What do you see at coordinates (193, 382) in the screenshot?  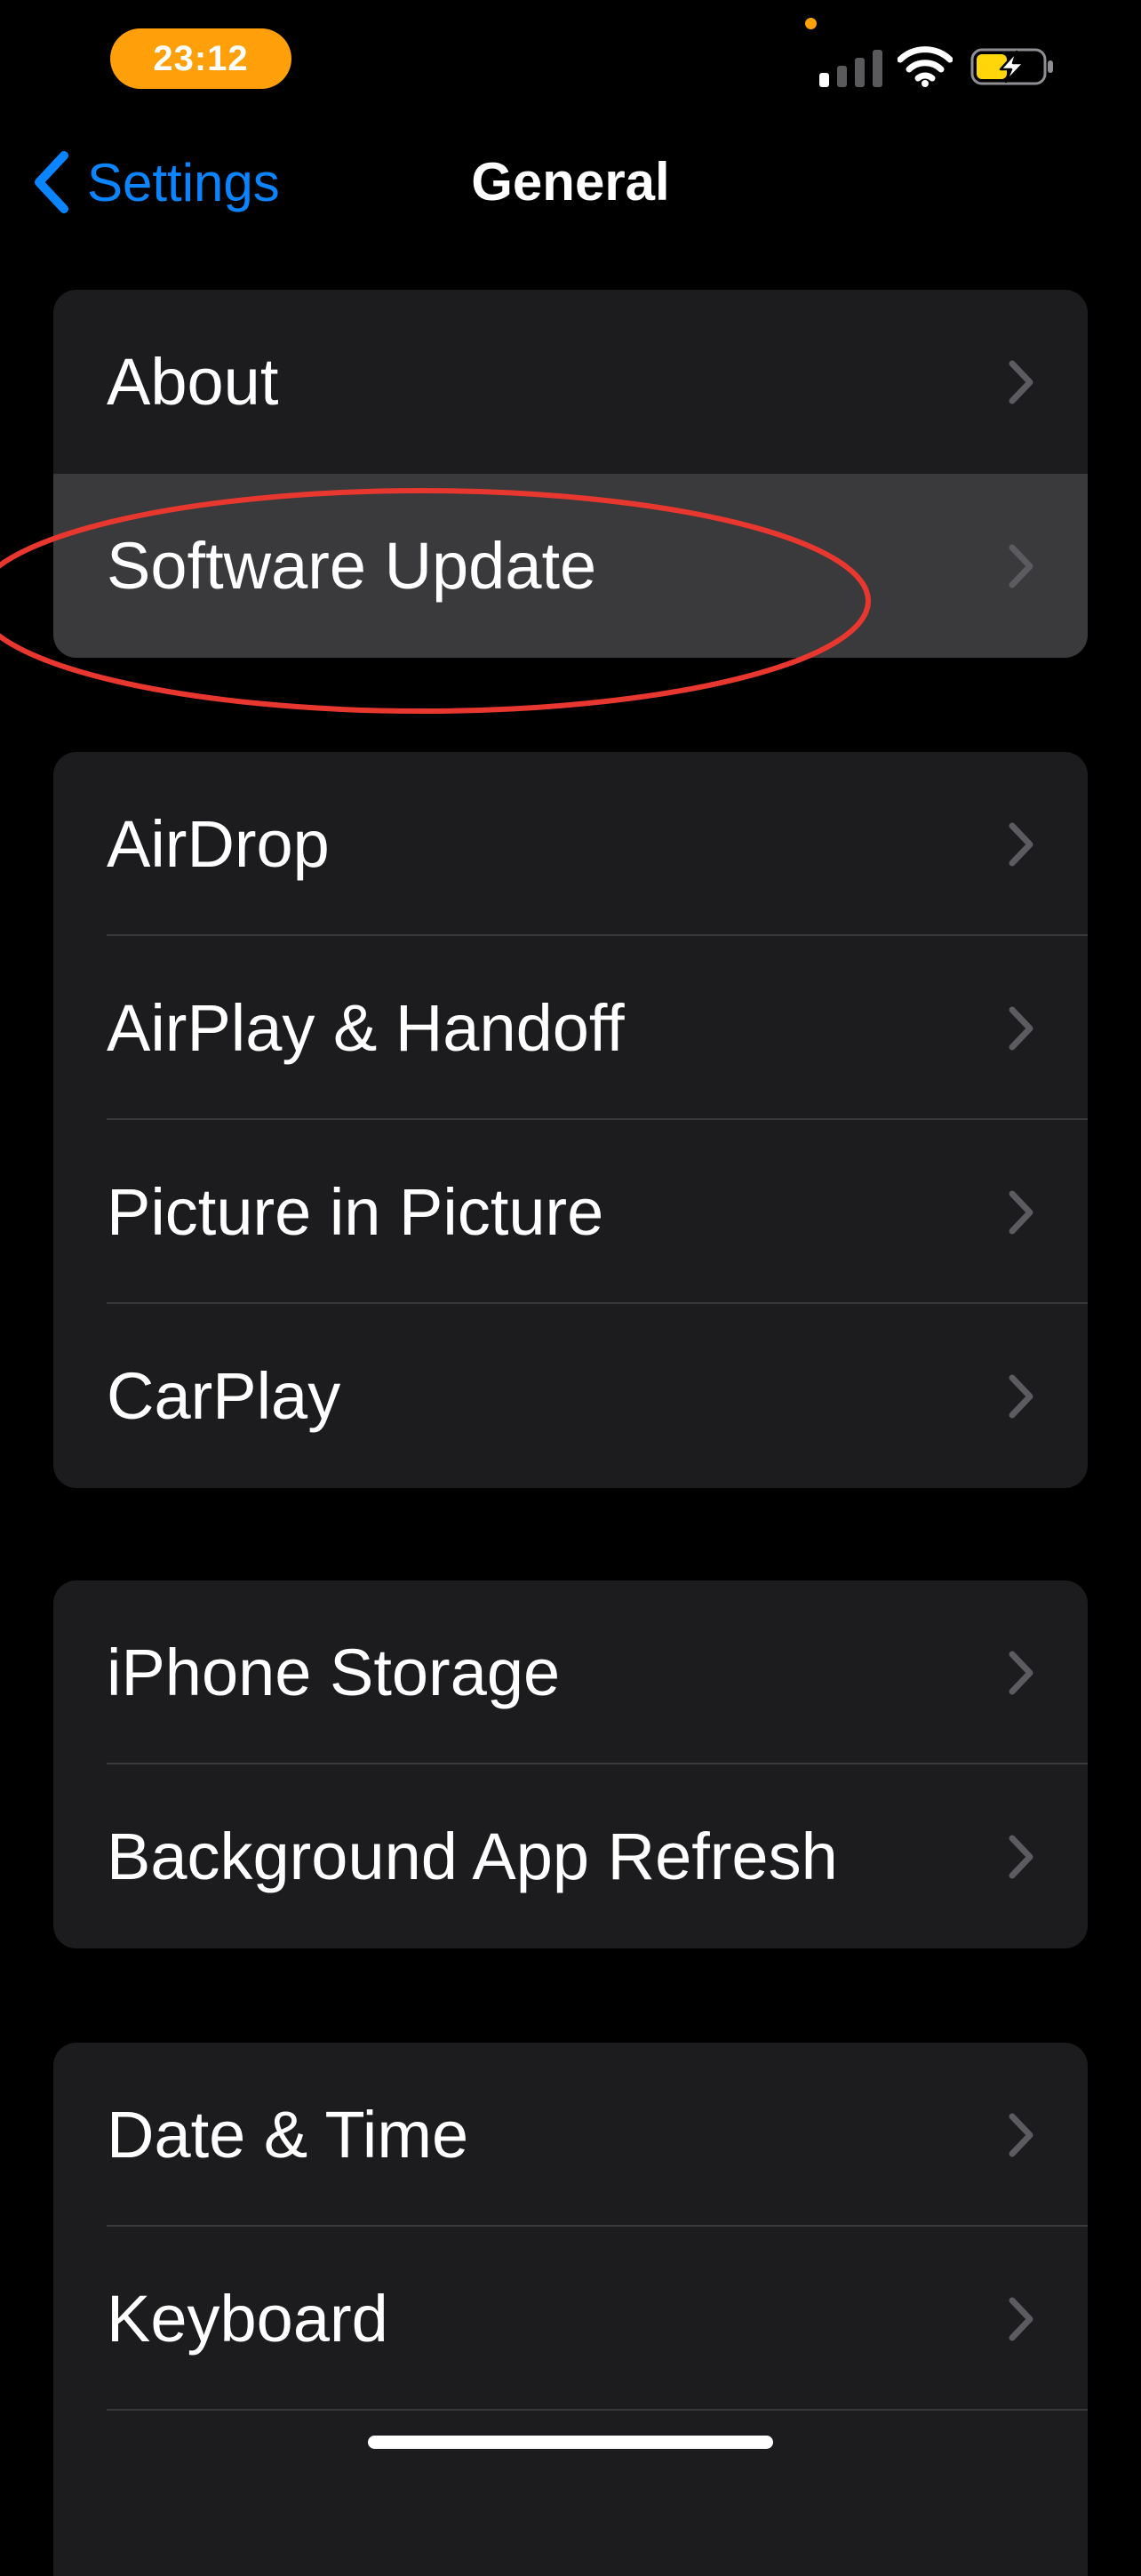 I see `row-label: About` at bounding box center [193, 382].